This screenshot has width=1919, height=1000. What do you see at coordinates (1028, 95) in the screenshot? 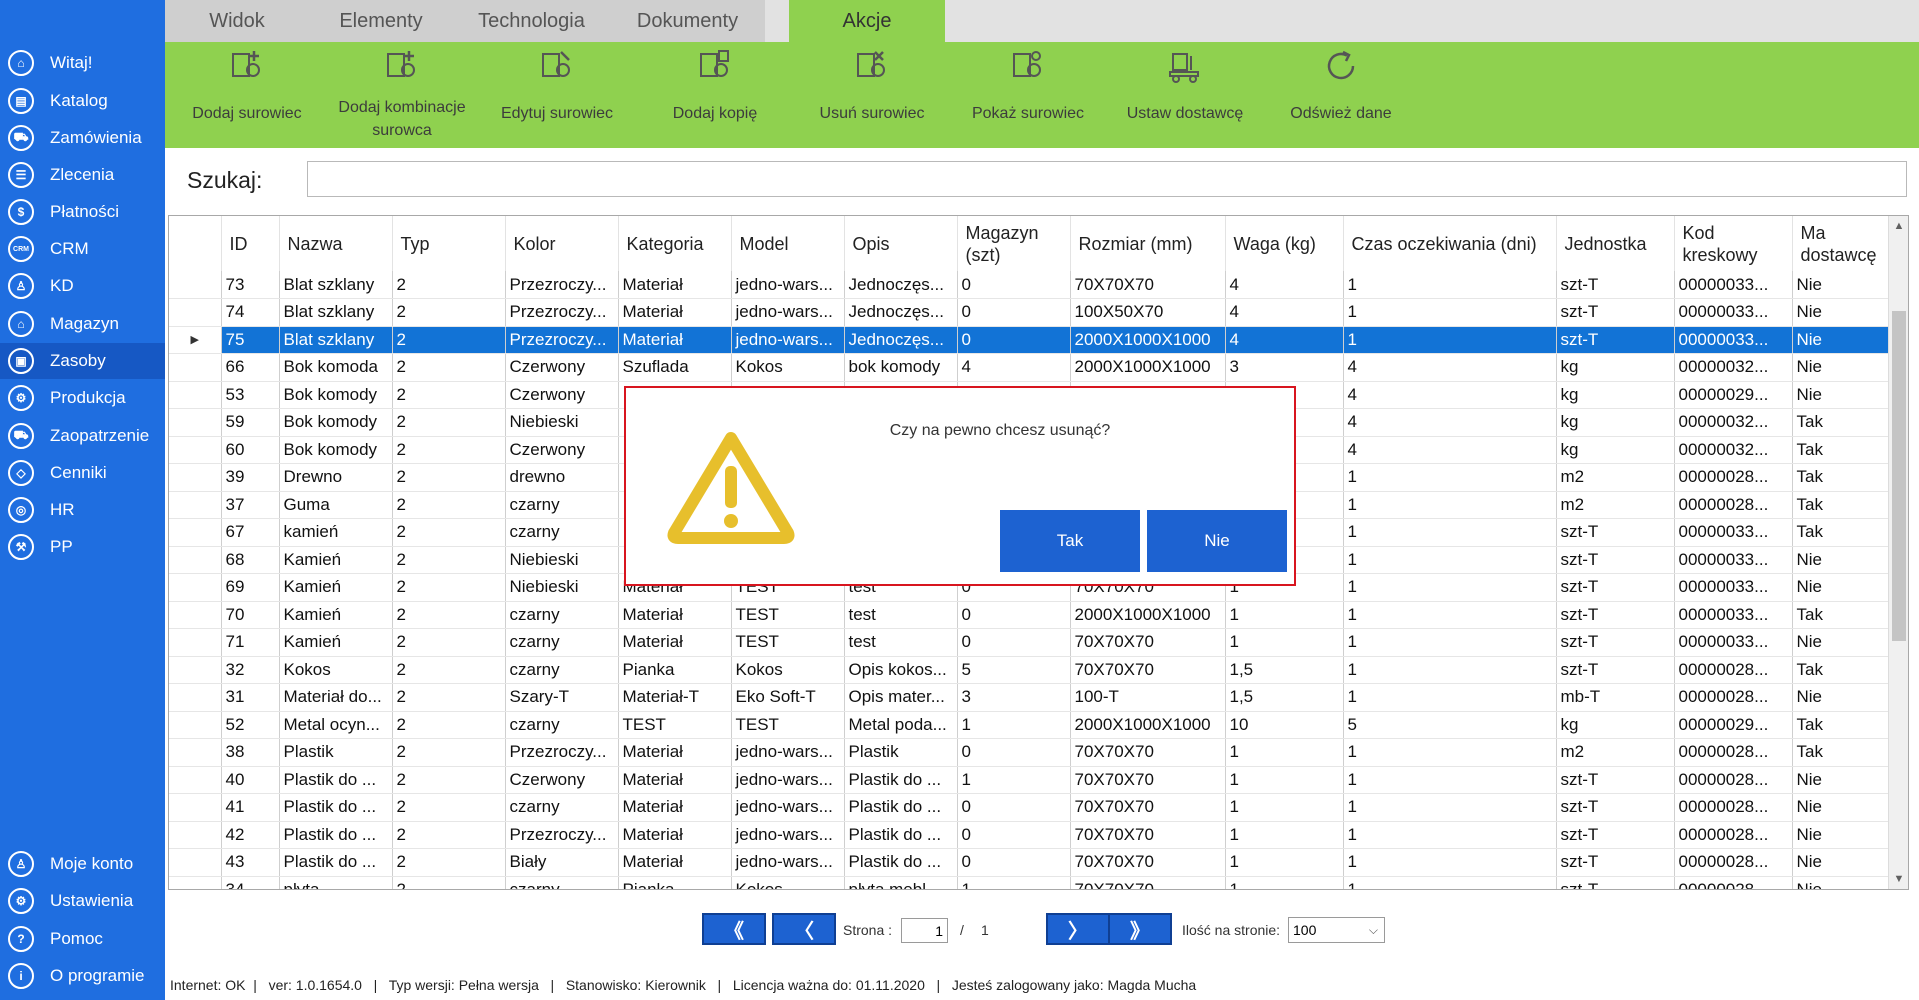
I see `show-material-button: Pokaż surowiec` at bounding box center [1028, 95].